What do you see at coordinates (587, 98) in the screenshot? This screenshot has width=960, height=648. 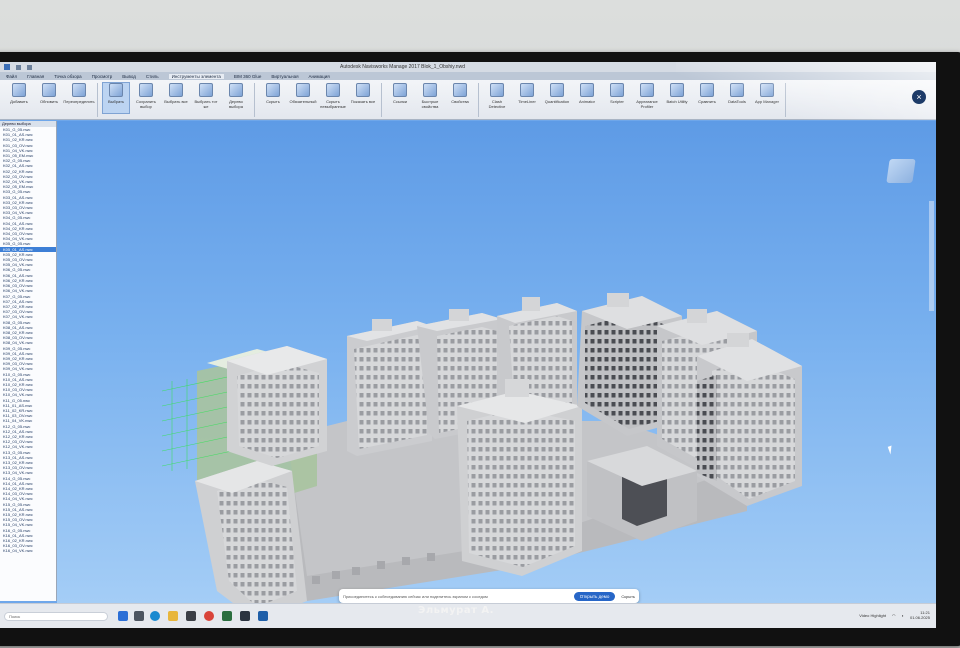 I see `ribbon-button: Animator` at bounding box center [587, 98].